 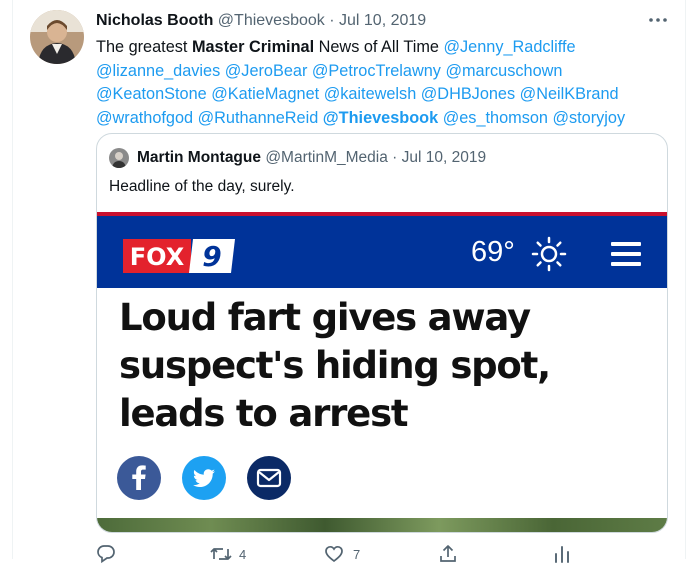 I want to click on article-photo, so click(x=382, y=525).